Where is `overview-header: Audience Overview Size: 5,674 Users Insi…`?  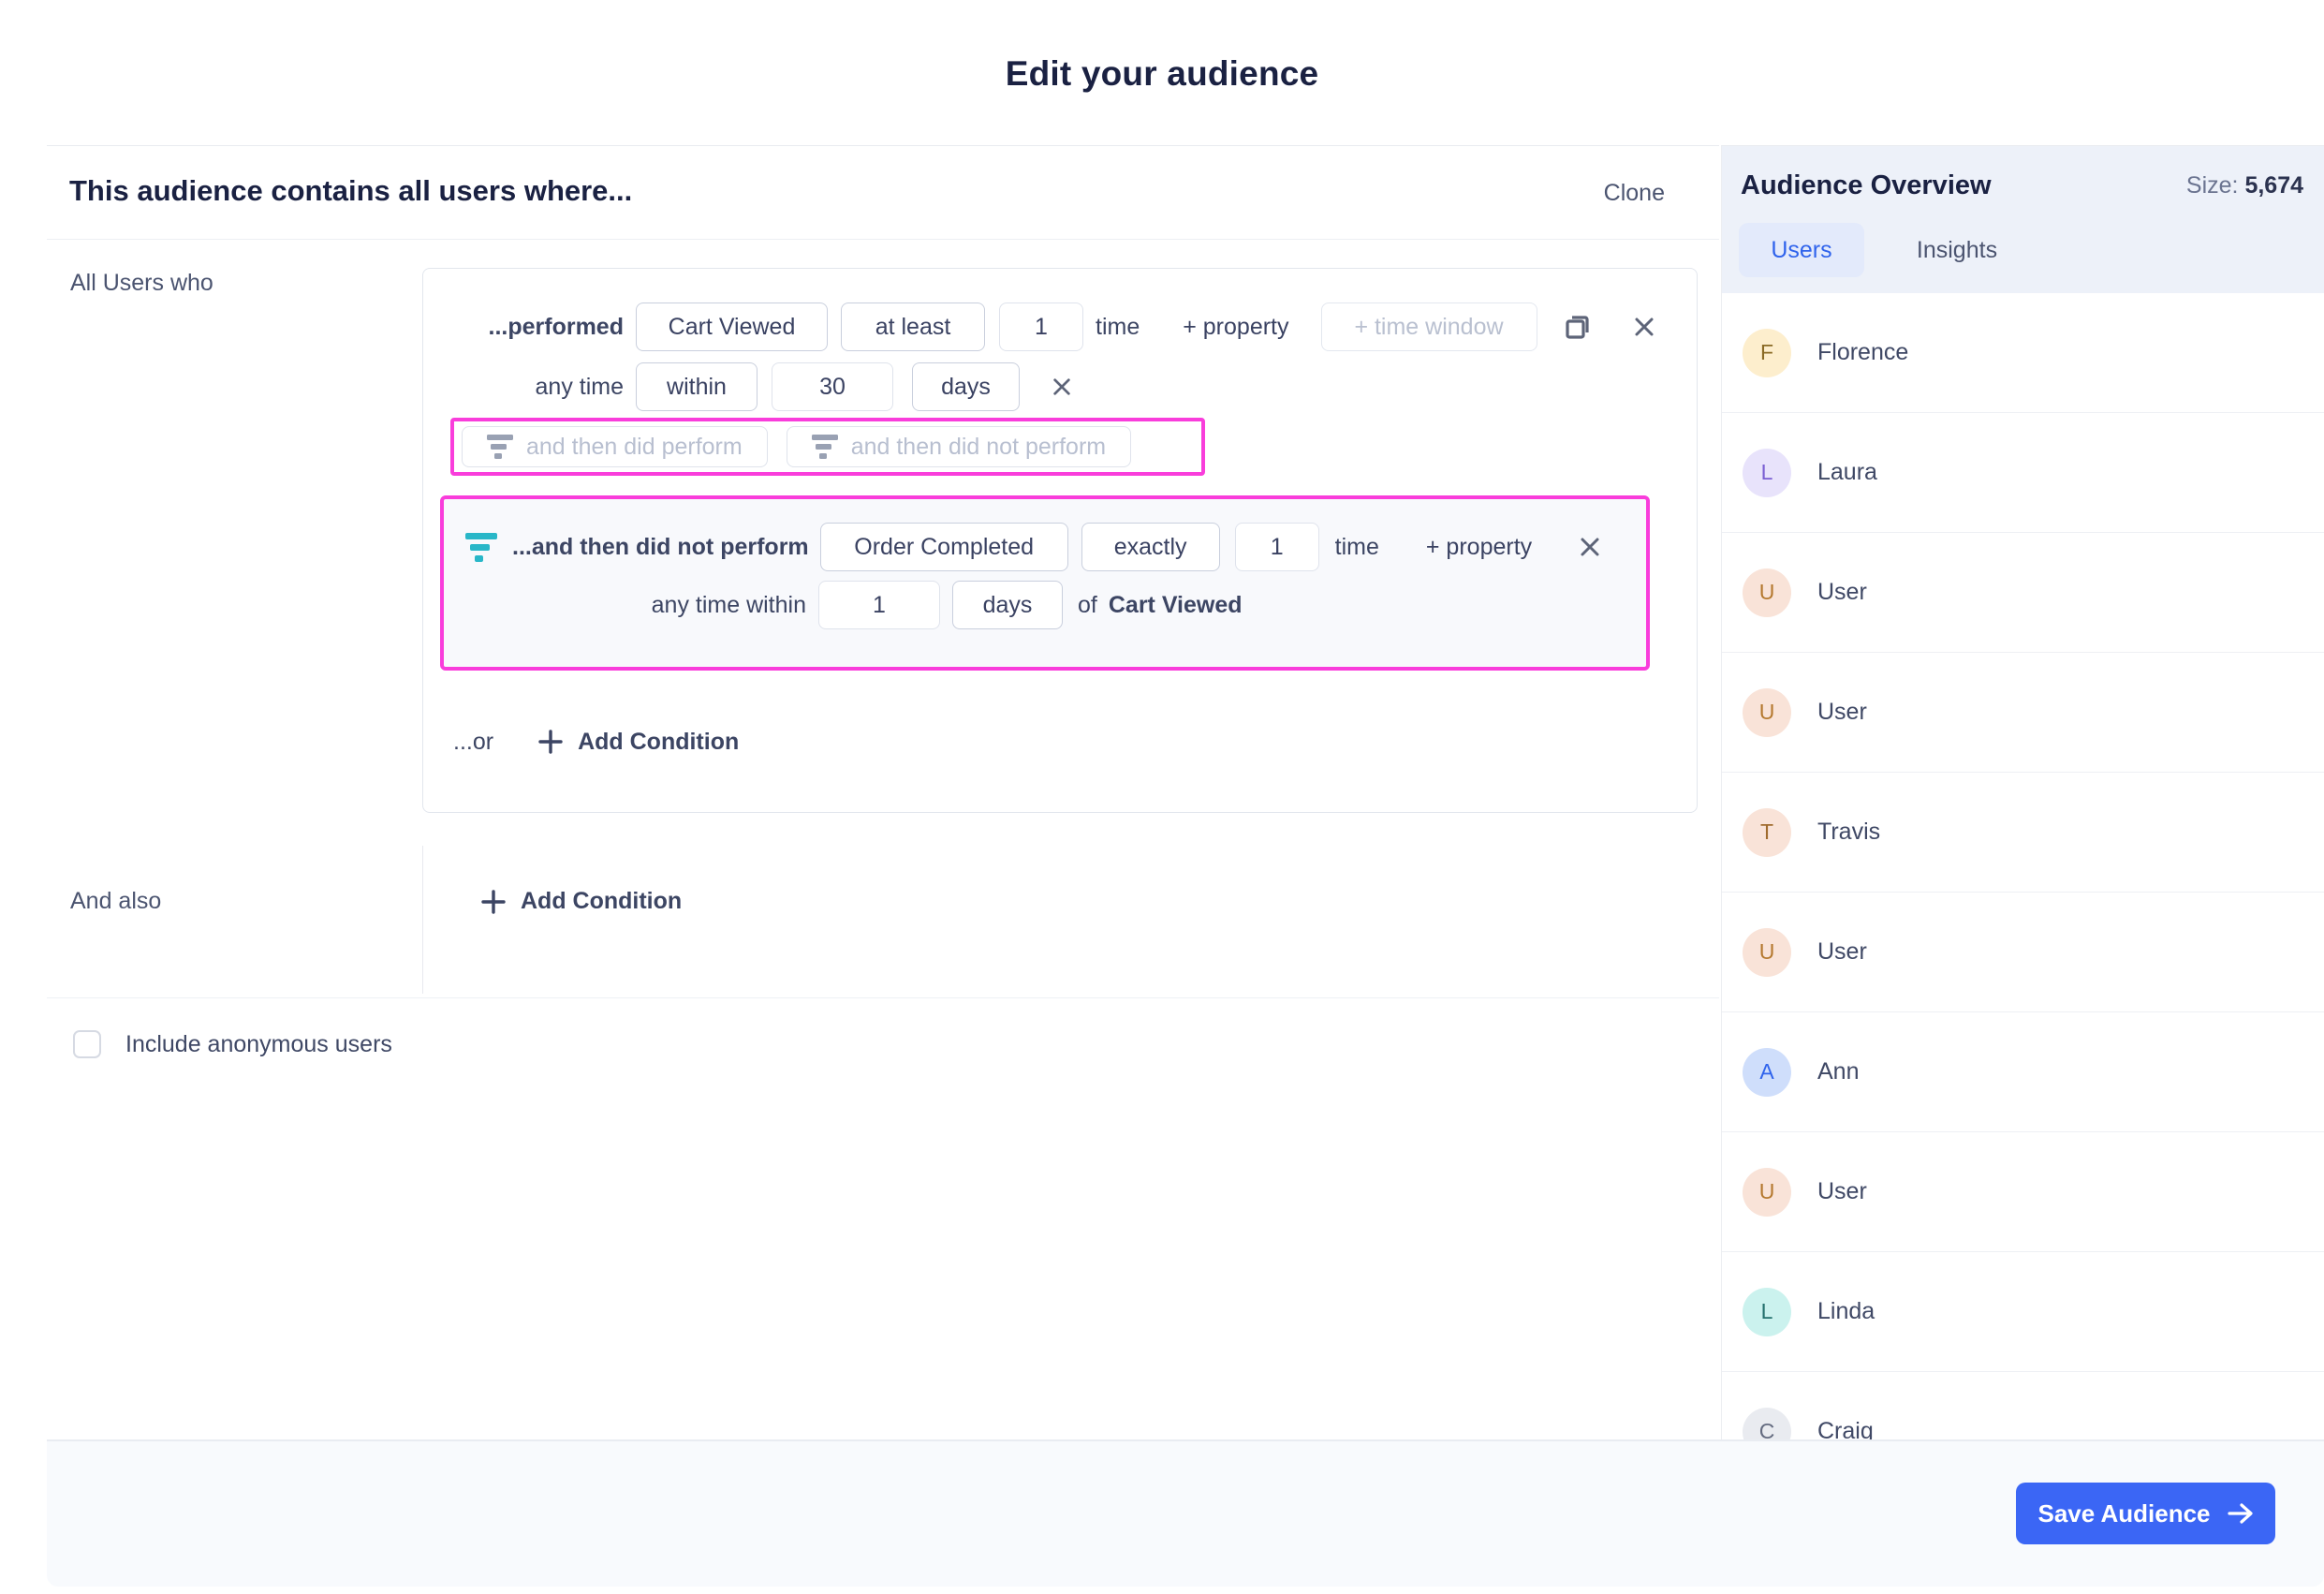 overview-header: Audience Overview Size: 5,674 Users Insi… is located at coordinates (2023, 219).